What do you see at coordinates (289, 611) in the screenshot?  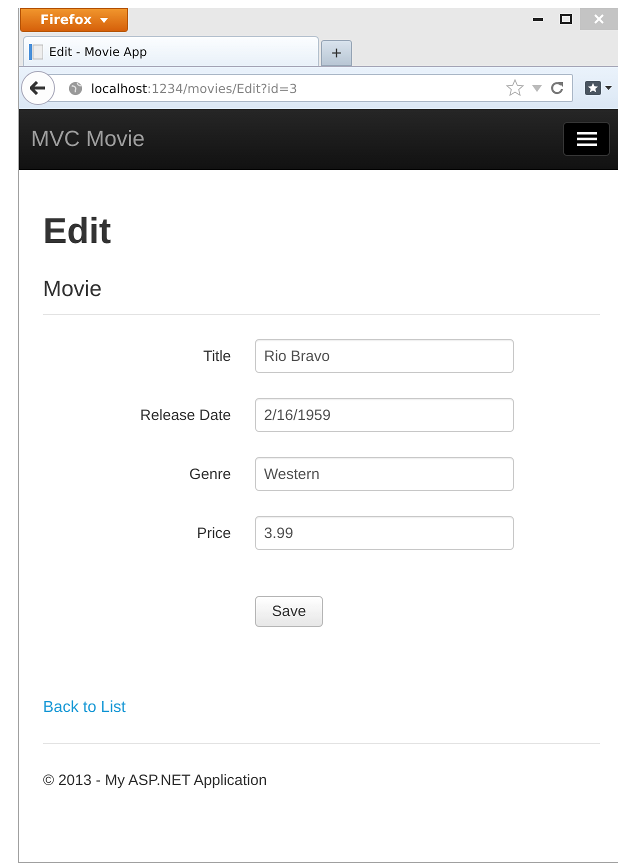 I see `save-button: Save` at bounding box center [289, 611].